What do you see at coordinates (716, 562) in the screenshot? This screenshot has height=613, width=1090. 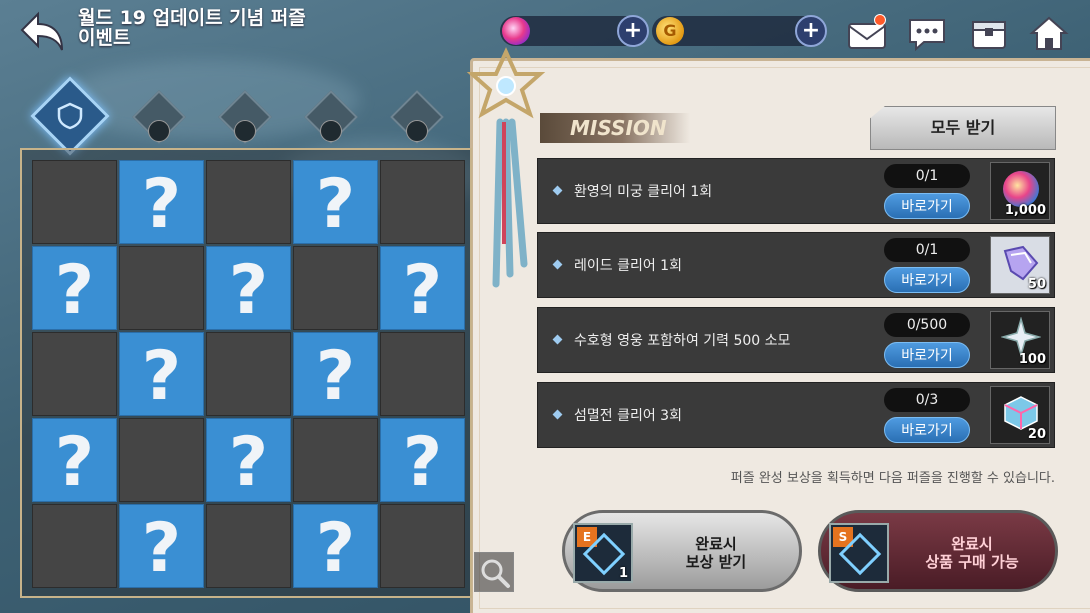 I see `complete-reward-label-line-2: 보상 받기` at bounding box center [716, 562].